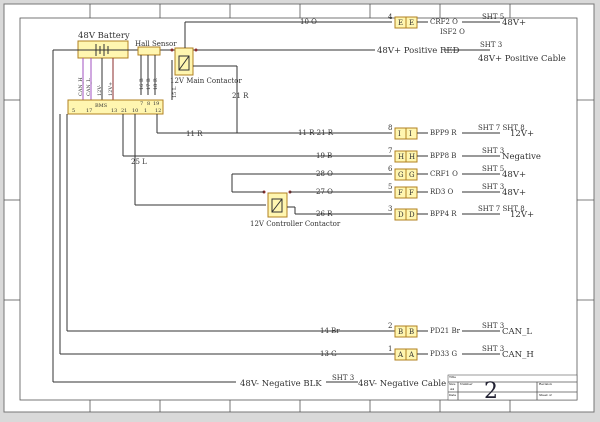 Image resolution: width=600 pixels, height=422 pixels. Describe the element at coordinates (443, 354) in the screenshot. I see `connector-right-label: PD33 G` at that location.